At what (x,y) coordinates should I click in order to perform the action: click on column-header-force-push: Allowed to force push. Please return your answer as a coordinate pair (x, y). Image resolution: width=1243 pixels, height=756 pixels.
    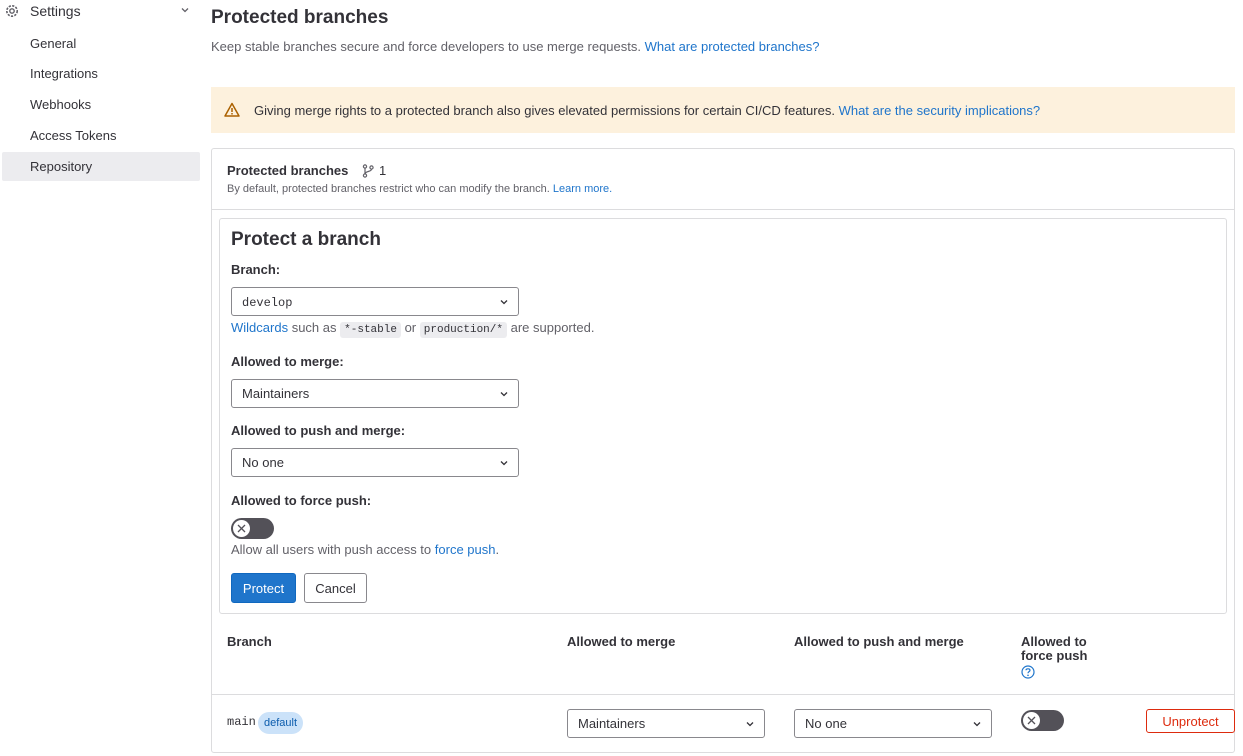
    Looking at the image, I should click on (1054, 657).